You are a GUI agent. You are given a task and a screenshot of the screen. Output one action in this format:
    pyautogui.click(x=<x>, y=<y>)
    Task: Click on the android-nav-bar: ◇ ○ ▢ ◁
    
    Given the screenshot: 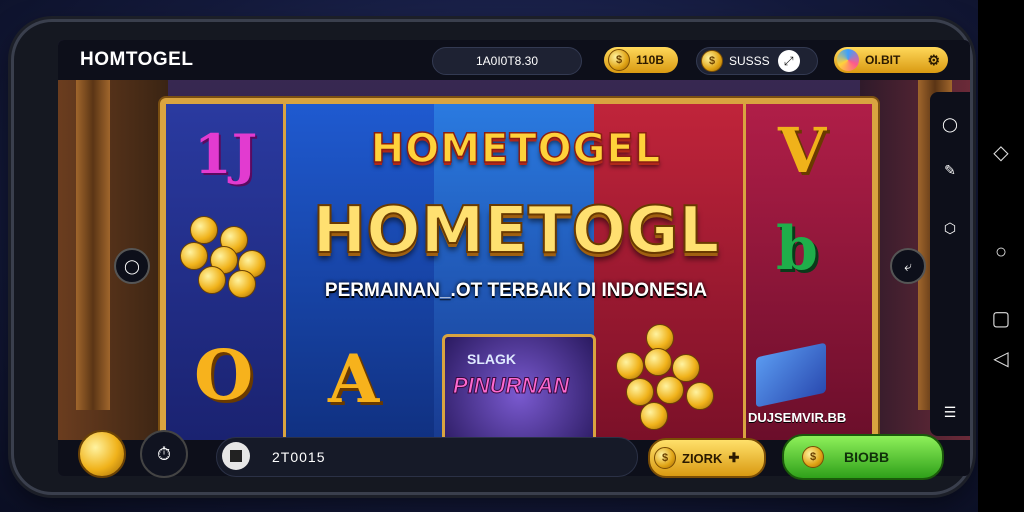 What is the action you would take?
    pyautogui.click(x=1001, y=256)
    